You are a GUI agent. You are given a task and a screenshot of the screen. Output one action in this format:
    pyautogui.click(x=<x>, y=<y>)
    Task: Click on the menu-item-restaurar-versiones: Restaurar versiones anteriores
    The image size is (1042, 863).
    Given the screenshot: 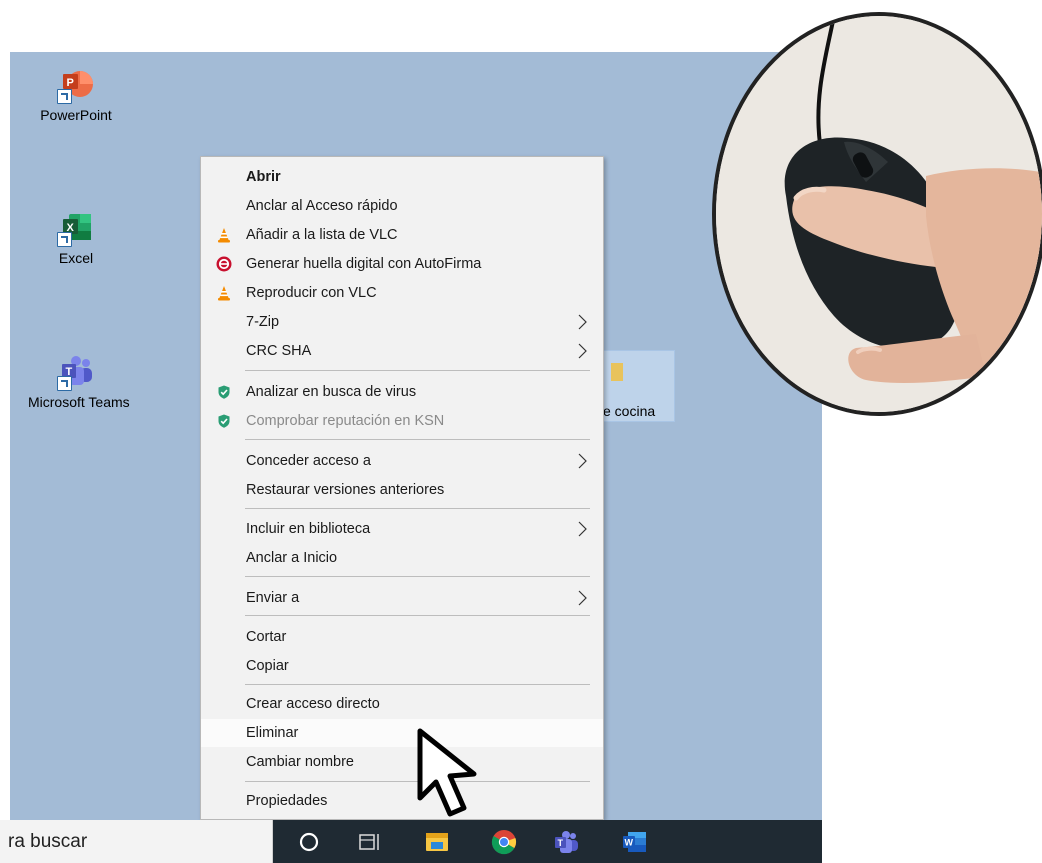 What is the action you would take?
    pyautogui.click(x=402, y=490)
    